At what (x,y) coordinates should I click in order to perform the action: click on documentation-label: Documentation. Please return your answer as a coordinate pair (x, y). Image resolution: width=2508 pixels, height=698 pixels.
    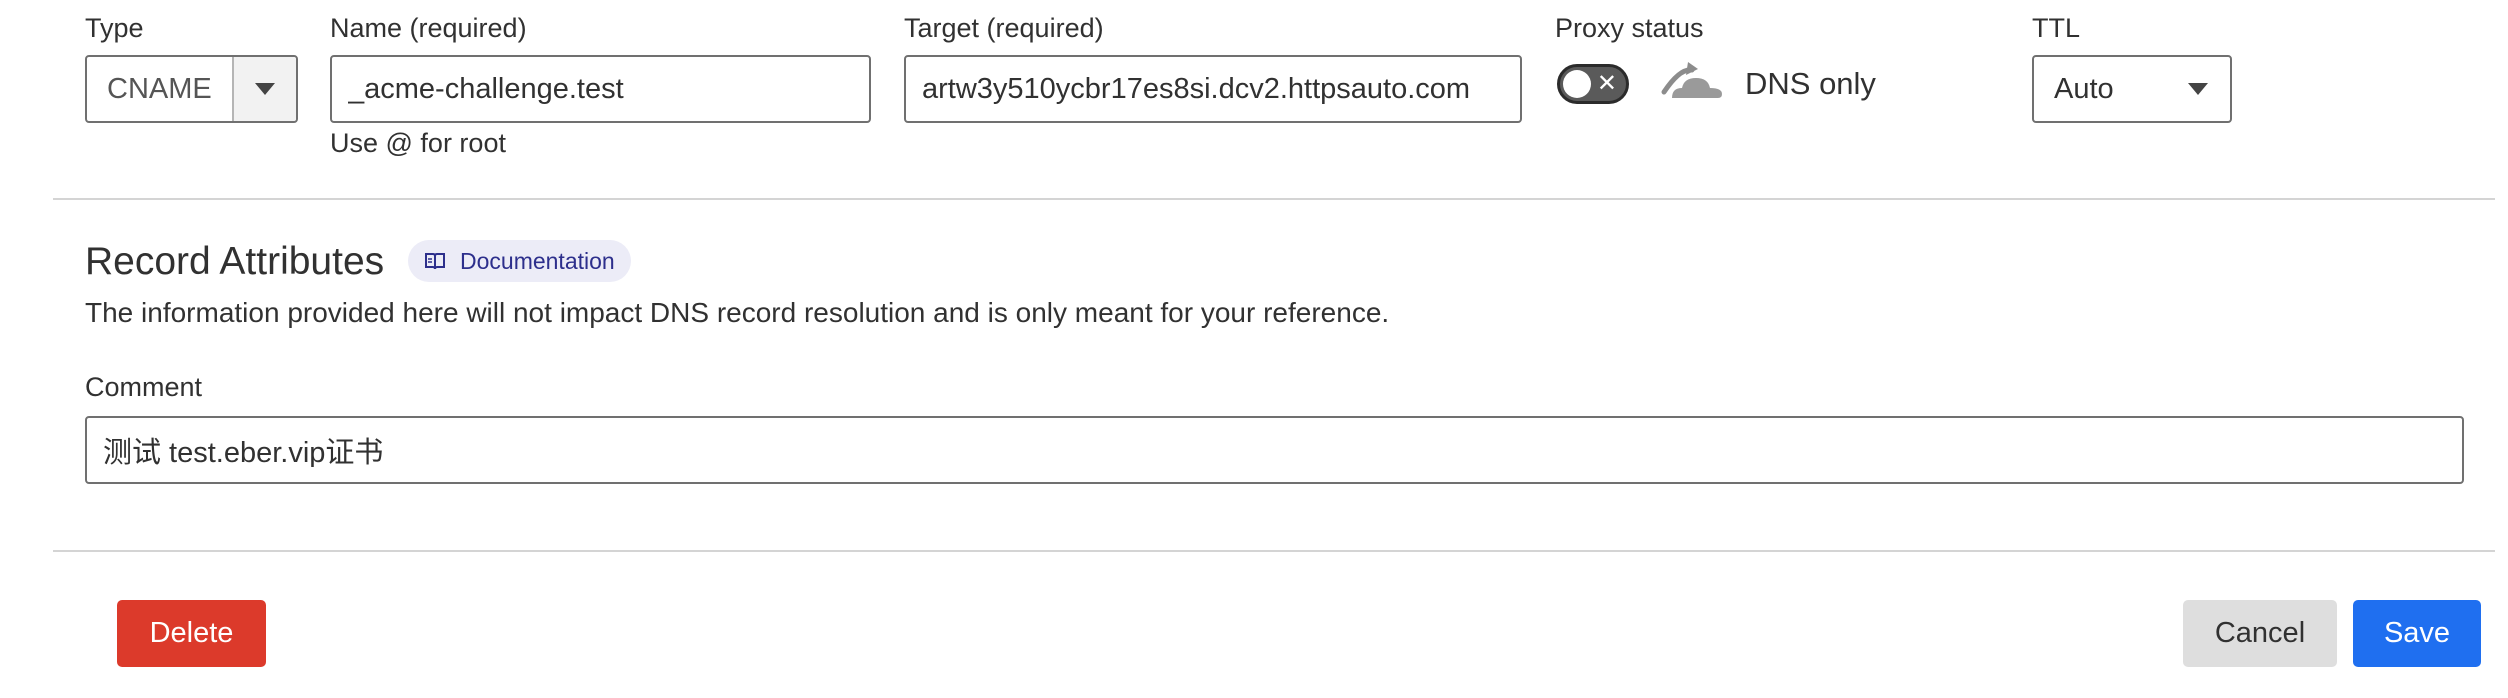
    Looking at the image, I should click on (537, 260).